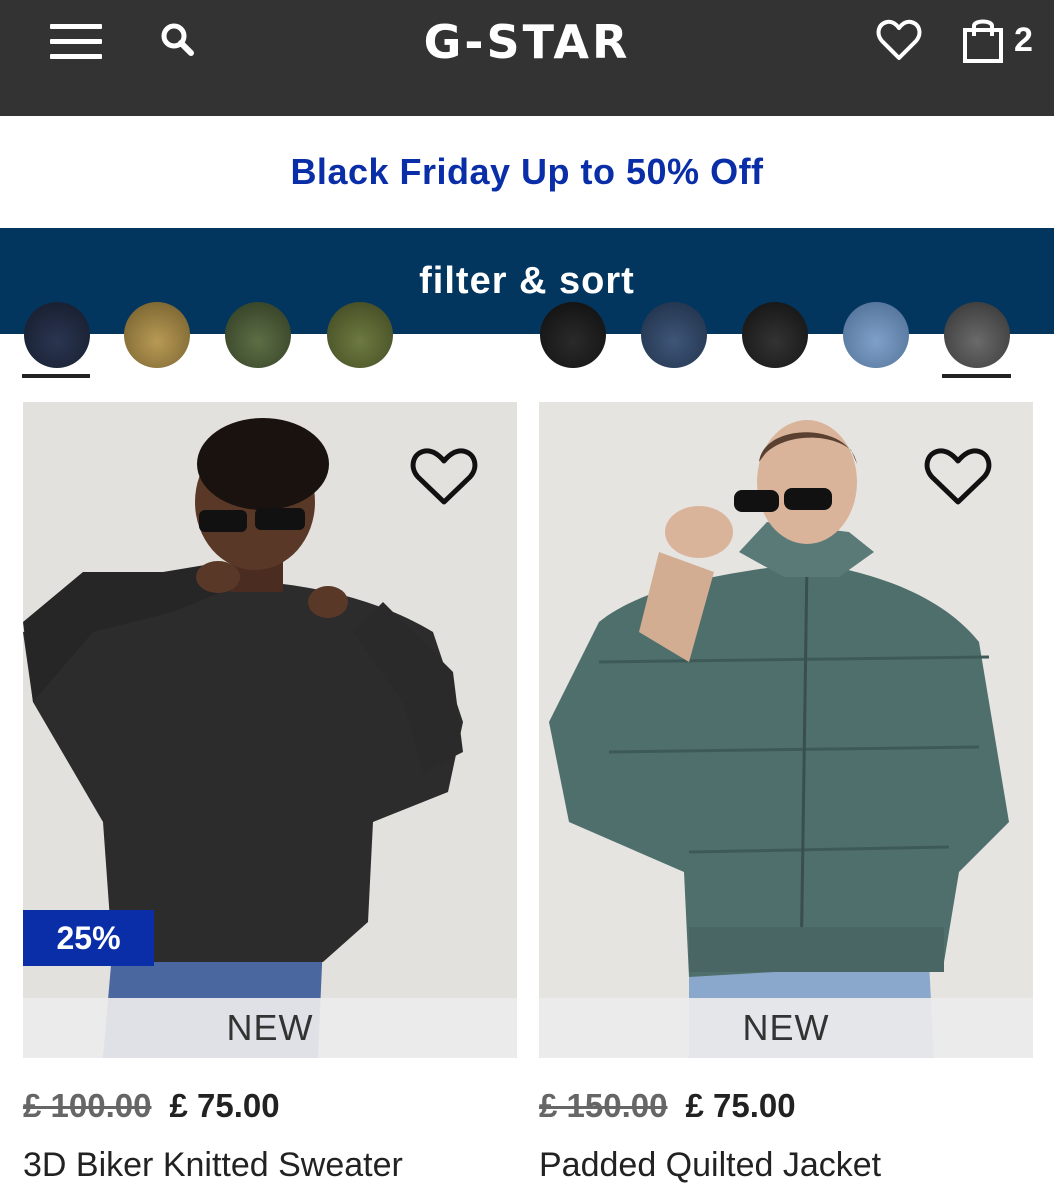 This screenshot has width=1054, height=1200. Describe the element at coordinates (57, 335) in the screenshot. I see `color-swatch-navy` at that location.